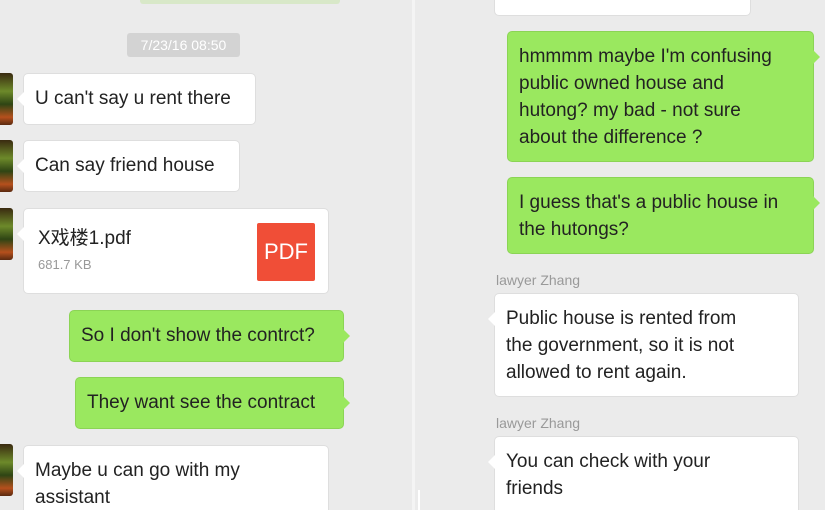  I want to click on message-text-line: the government, so it is not, so click(620, 345).